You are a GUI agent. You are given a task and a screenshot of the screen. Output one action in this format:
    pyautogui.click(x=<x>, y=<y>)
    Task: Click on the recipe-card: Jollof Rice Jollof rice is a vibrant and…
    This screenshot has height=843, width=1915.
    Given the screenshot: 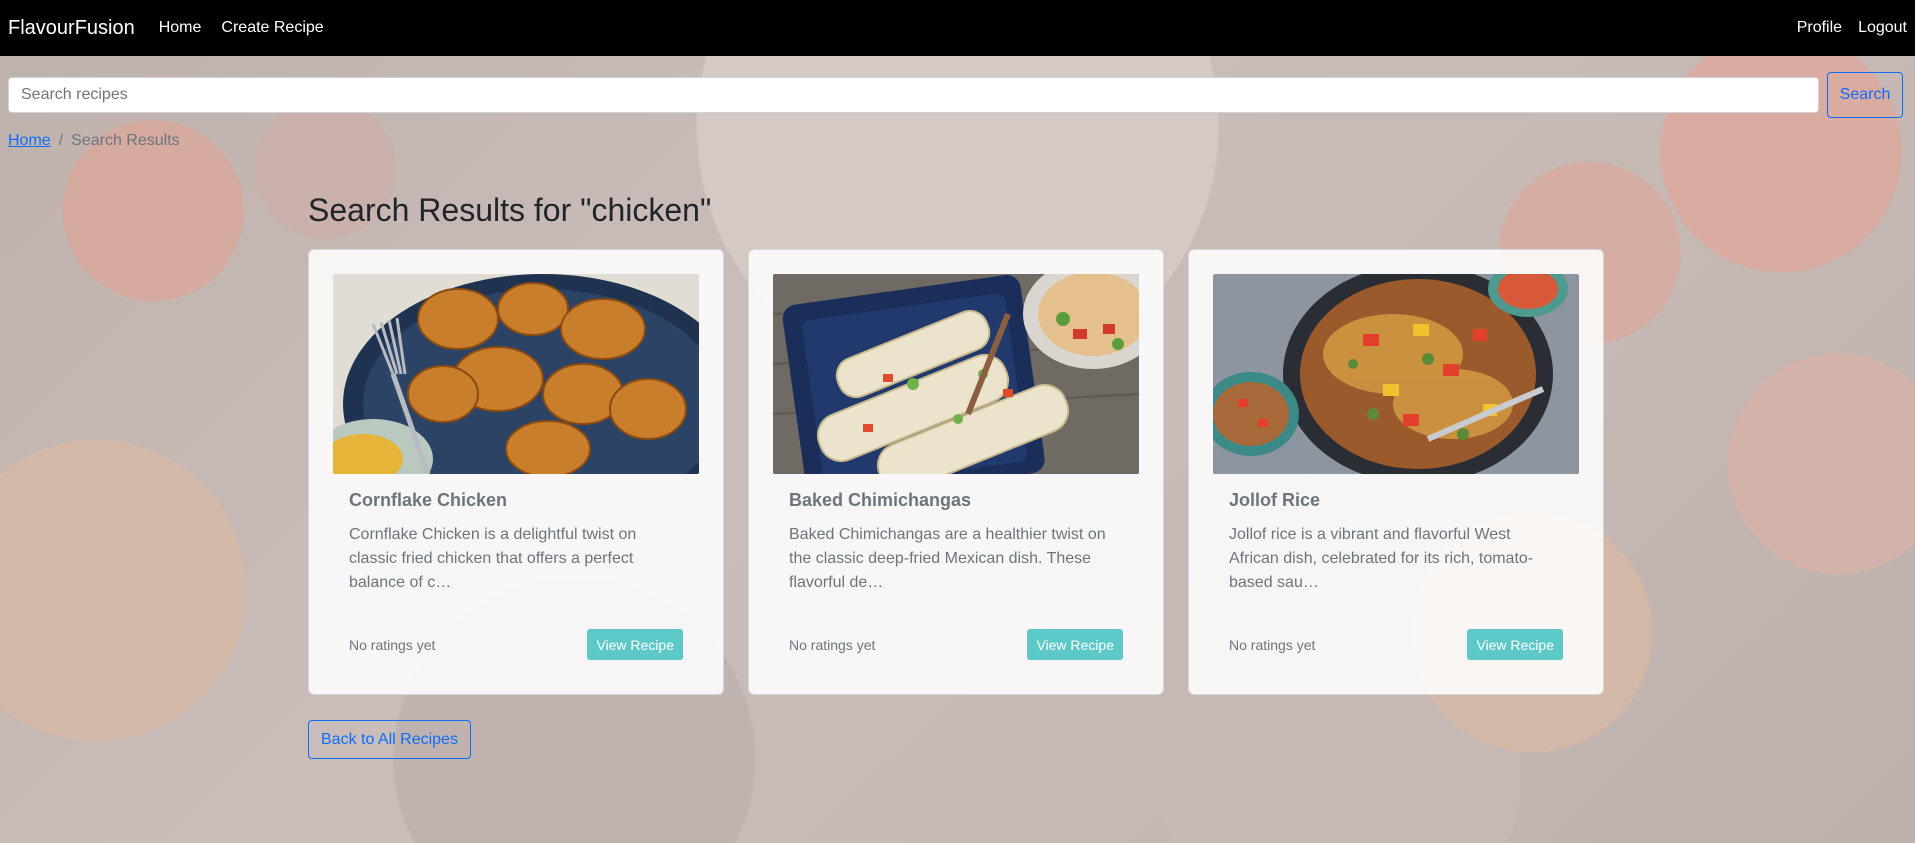 What is the action you would take?
    pyautogui.click(x=1396, y=472)
    